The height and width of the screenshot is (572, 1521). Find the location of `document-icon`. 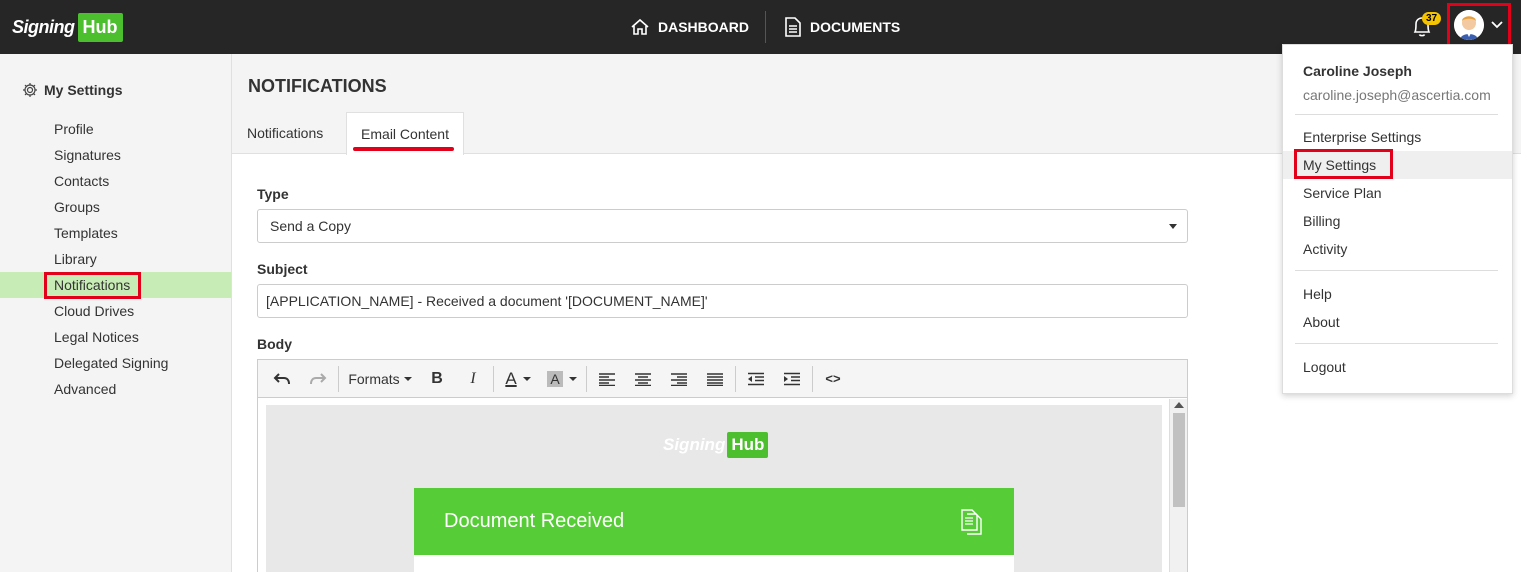

document-icon is located at coordinates (793, 27).